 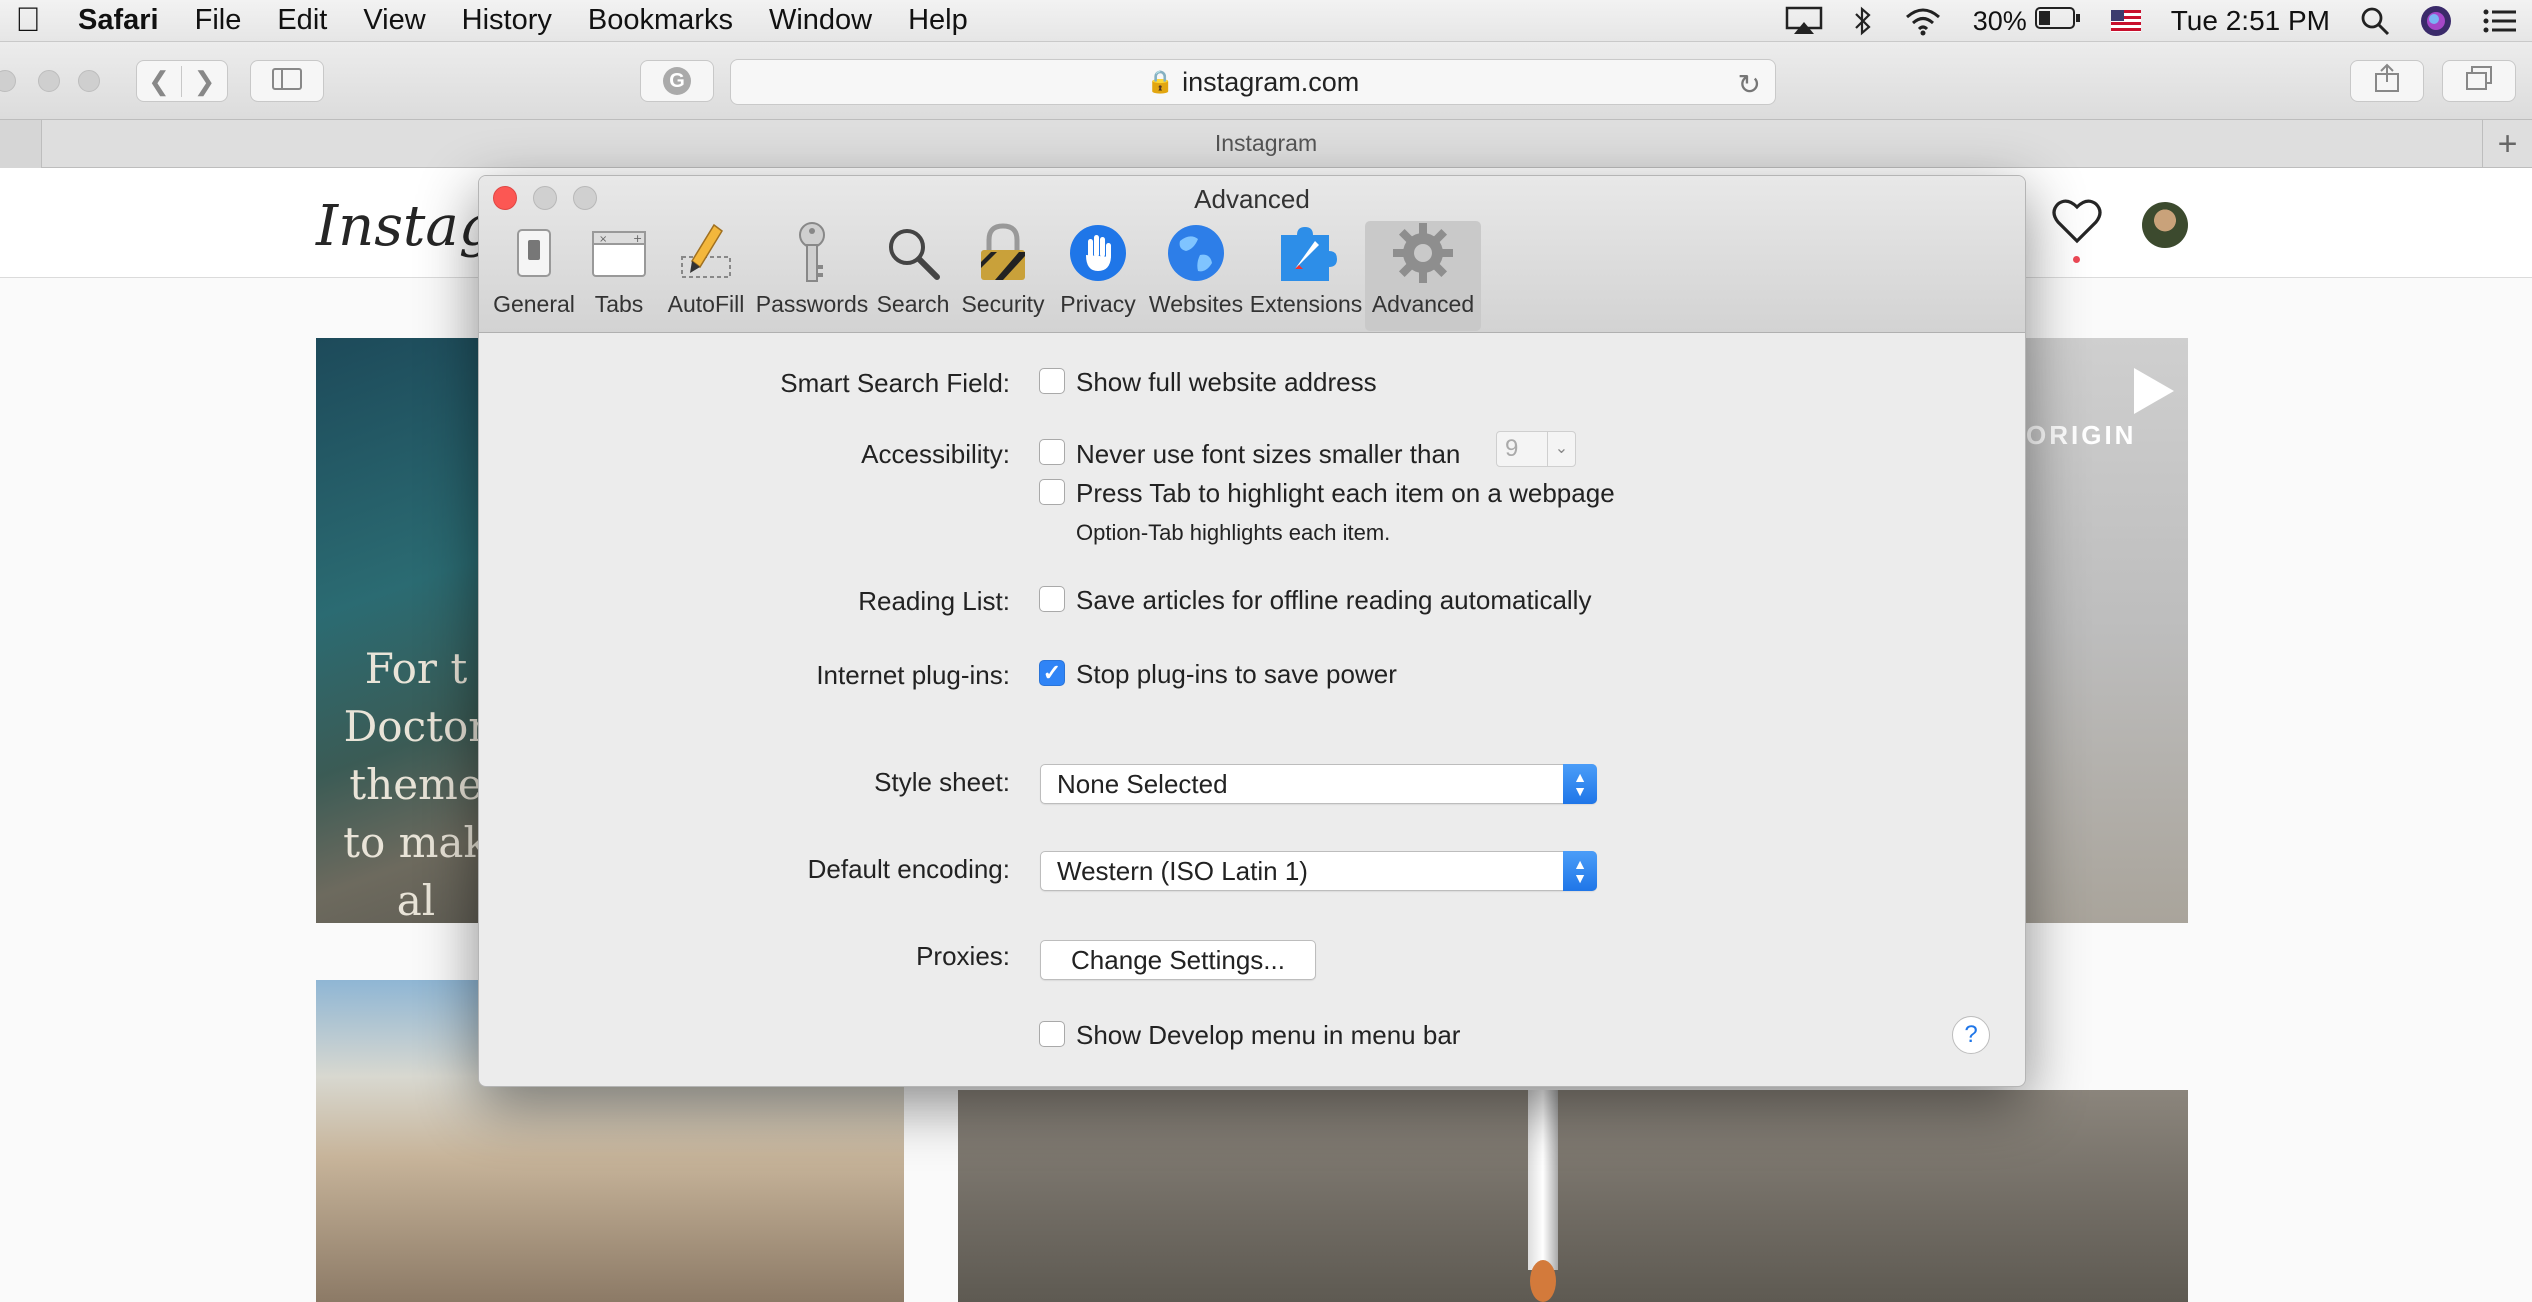 I want to click on clock: Tue 2:51 PM, so click(x=2250, y=21).